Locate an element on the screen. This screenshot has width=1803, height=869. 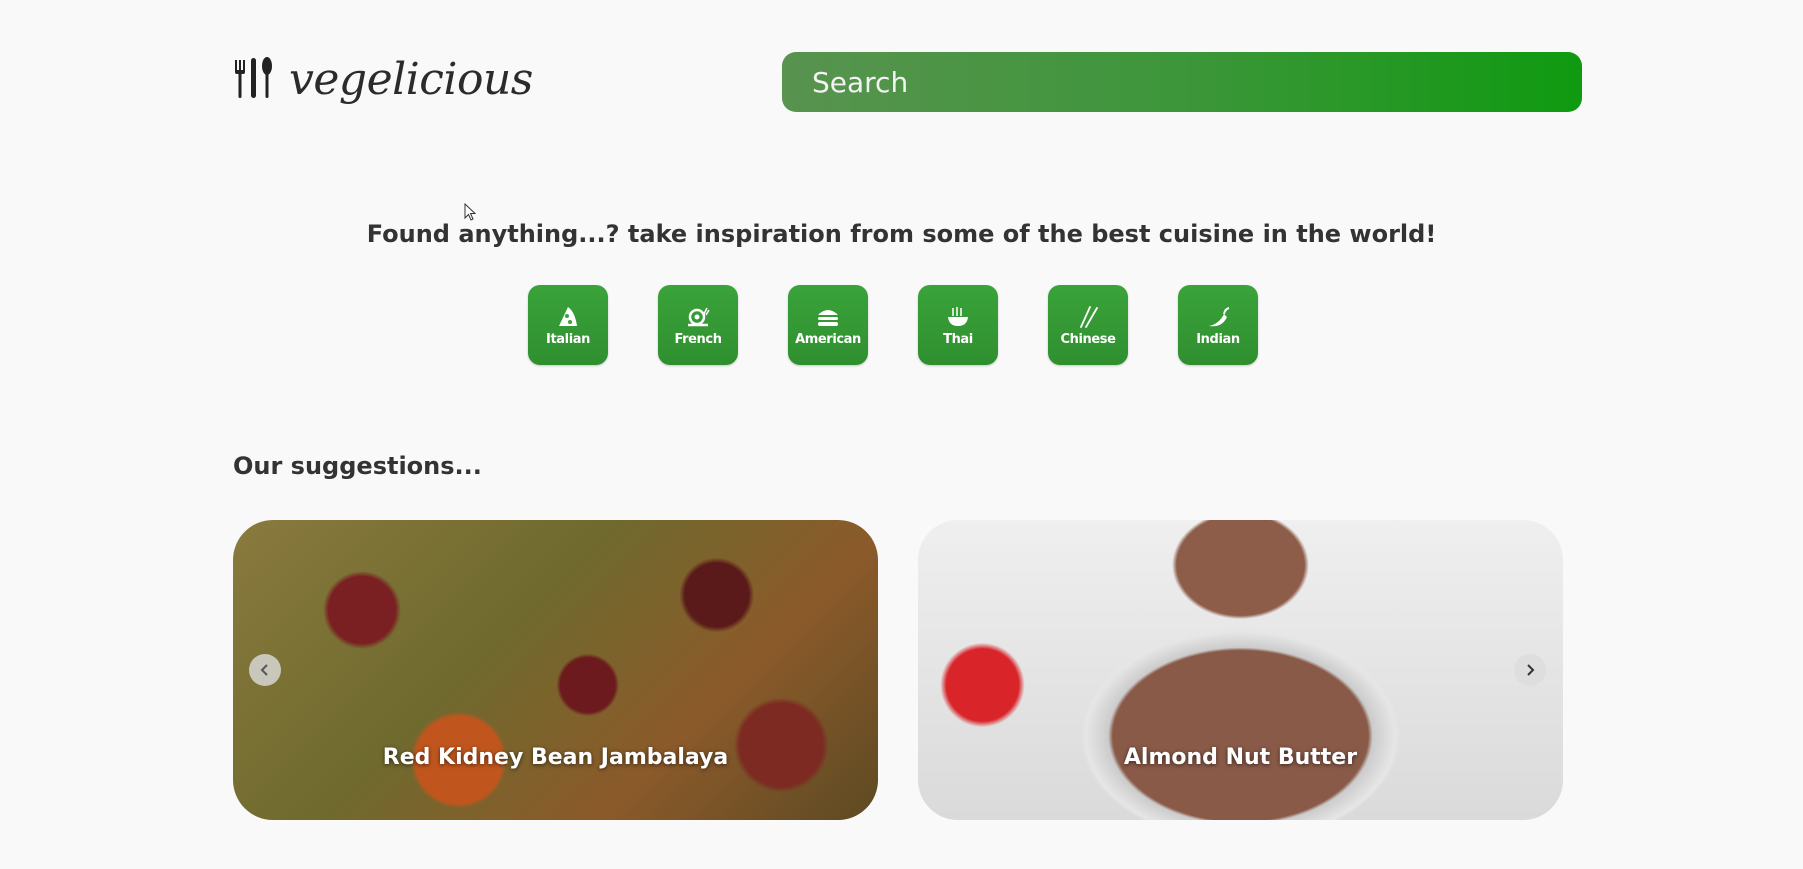
cuisine-button-thai: Thai is located at coordinates (958, 325).